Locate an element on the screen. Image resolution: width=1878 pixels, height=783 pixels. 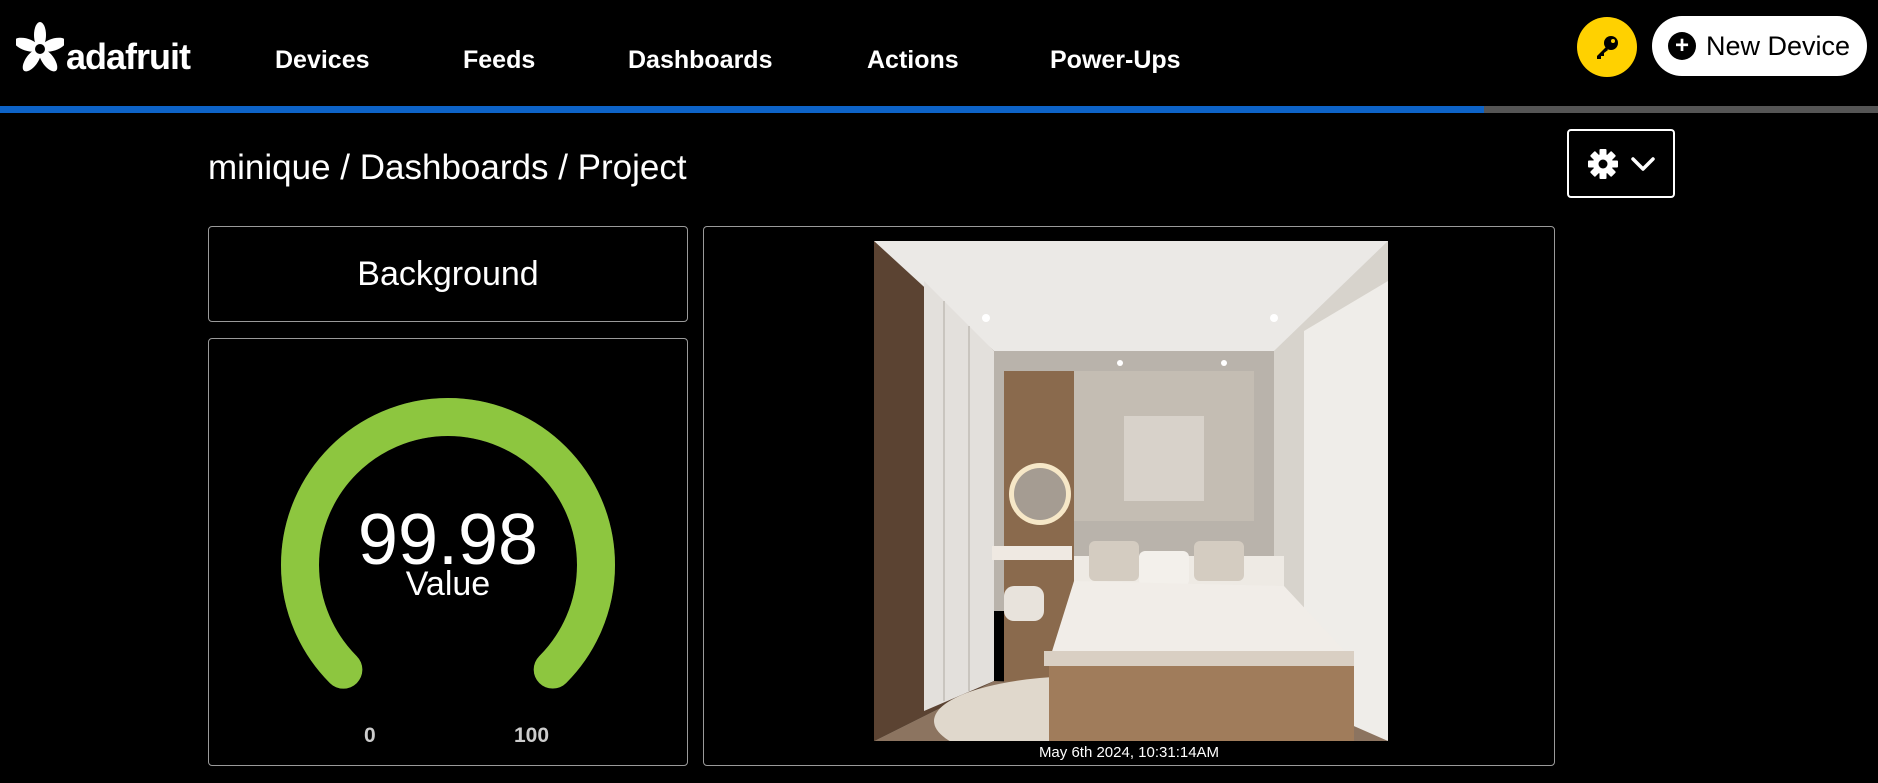
image-timestamp: May 6th 2024, 10:31:14AM is located at coordinates (1129, 752).